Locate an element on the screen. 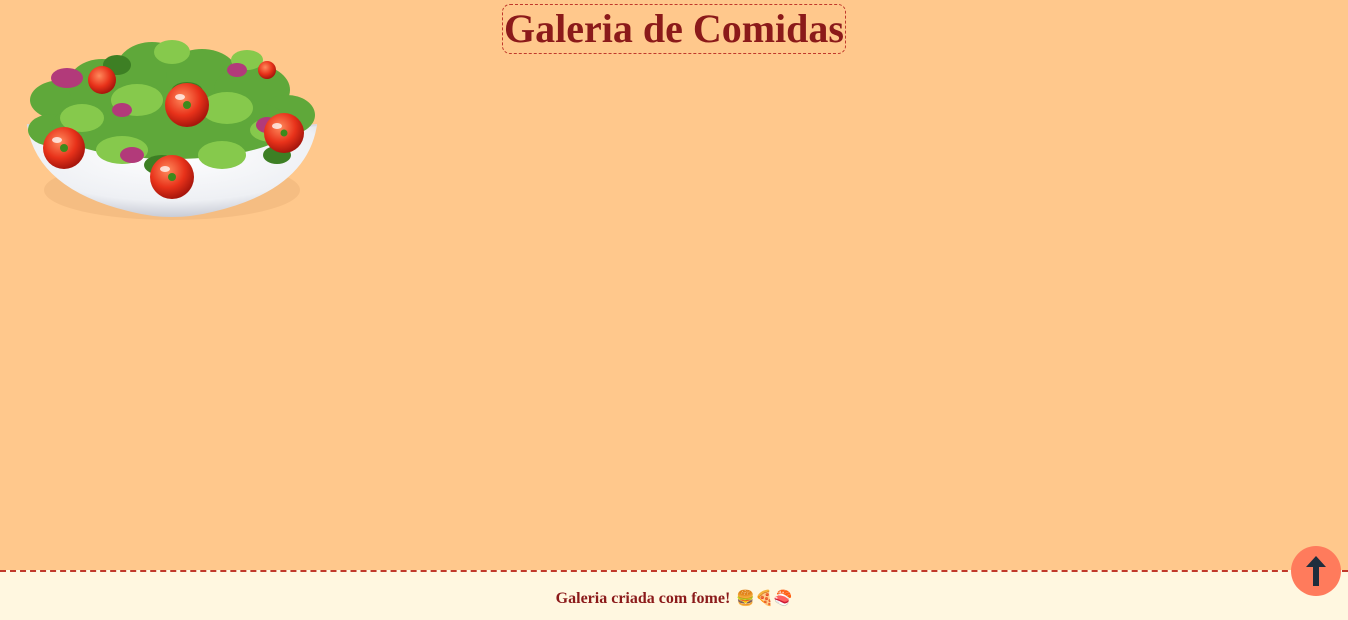  footer-text: Galeria criada com fome! is located at coordinates (643, 598).